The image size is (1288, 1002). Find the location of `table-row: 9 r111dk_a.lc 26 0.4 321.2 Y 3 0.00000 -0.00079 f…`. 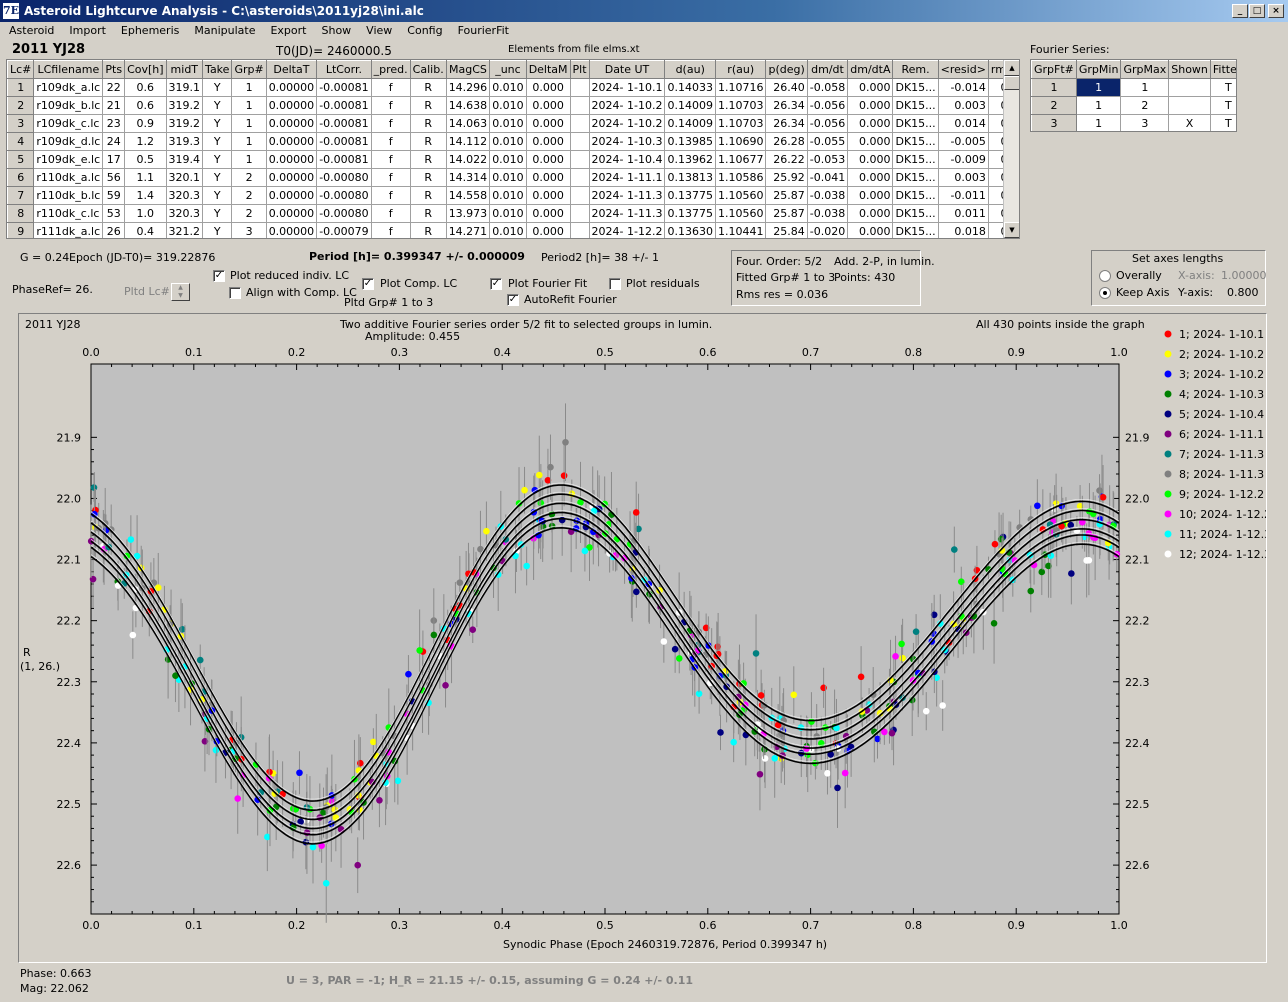

table-row: 9 r111dk_a.lc 26 0.4 321.2 Y 3 0.00000 -0.00079 f… is located at coordinates (513, 230).